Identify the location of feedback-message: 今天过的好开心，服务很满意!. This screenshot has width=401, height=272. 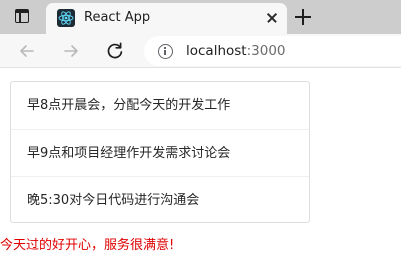
(87, 245).